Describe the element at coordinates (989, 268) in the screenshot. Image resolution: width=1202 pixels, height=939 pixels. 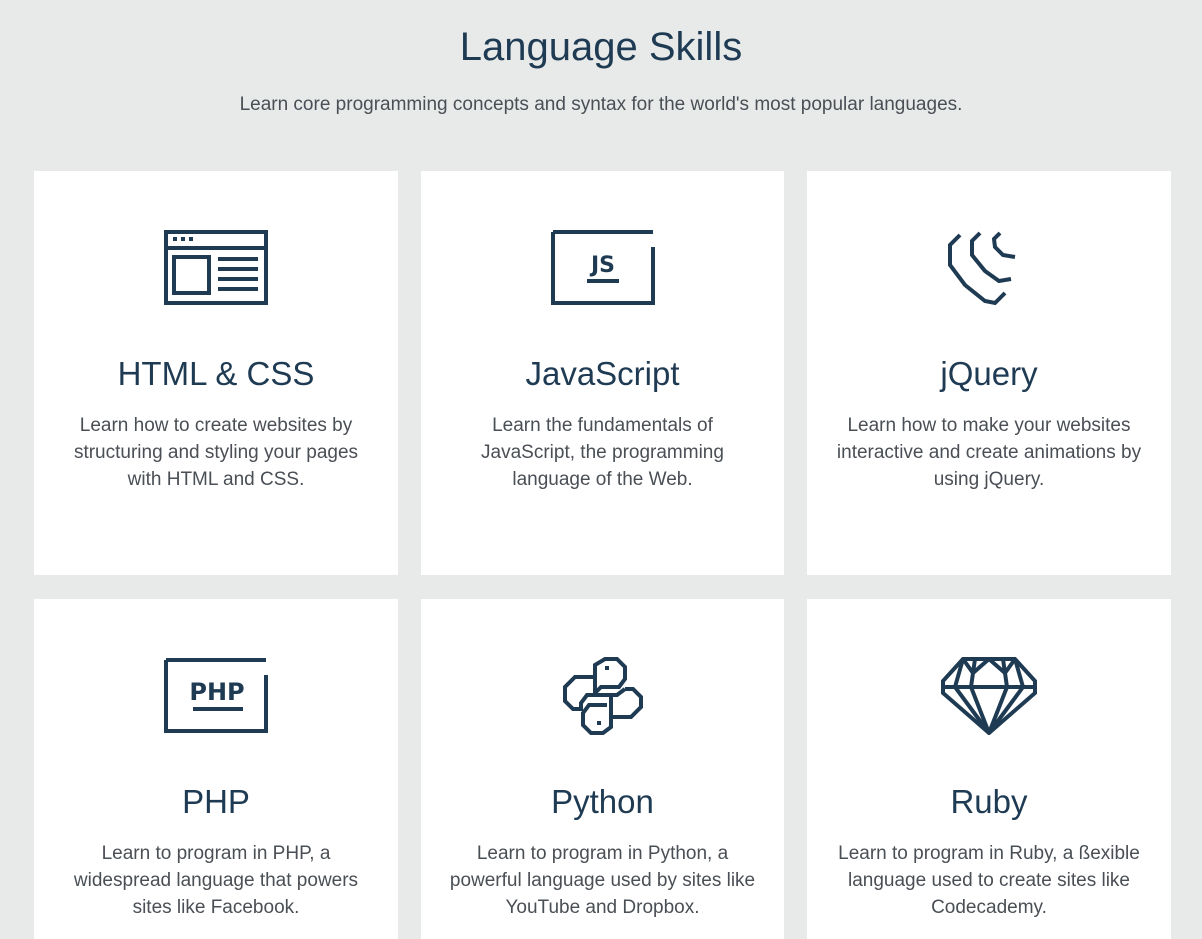
I see `jquery-logo-icon` at that location.